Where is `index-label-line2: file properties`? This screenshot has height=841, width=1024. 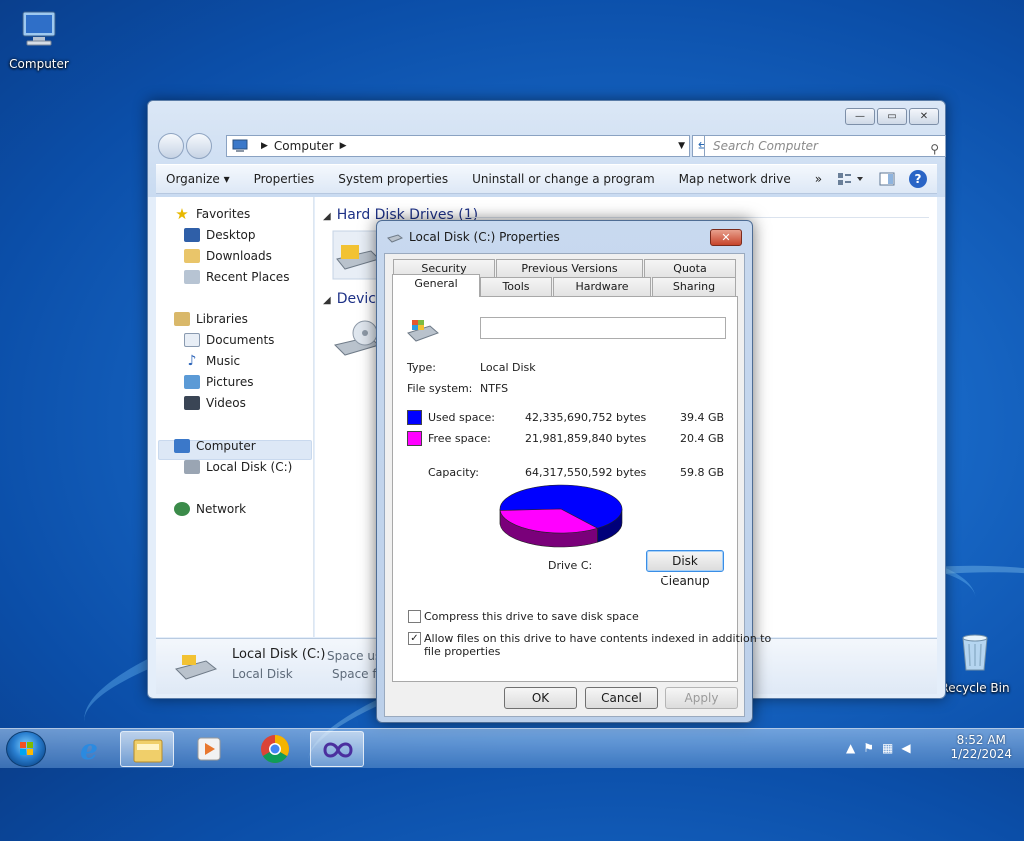 index-label-line2: file properties is located at coordinates (462, 651).